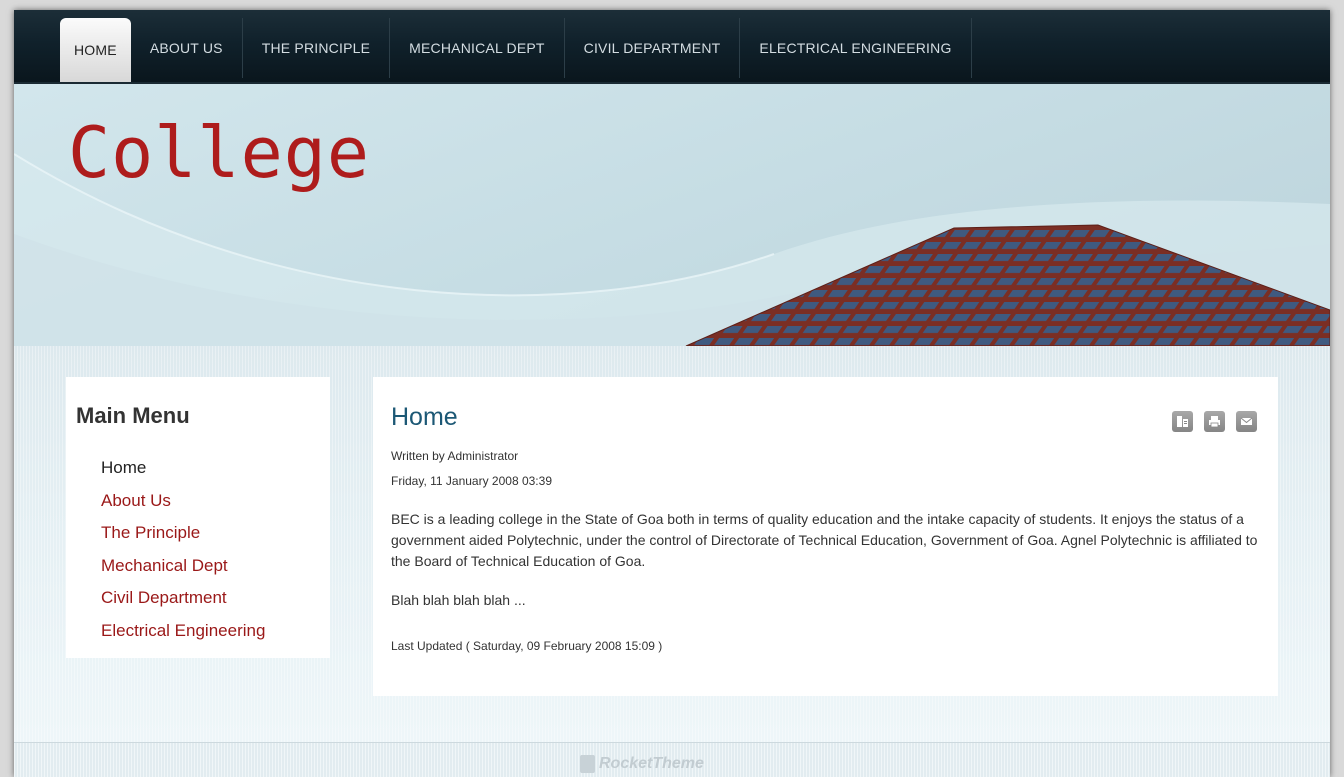 Image resolution: width=1344 pixels, height=777 pixels. Describe the element at coordinates (183, 603) in the screenshot. I see `menu-item-civil-department: Civil Department` at that location.